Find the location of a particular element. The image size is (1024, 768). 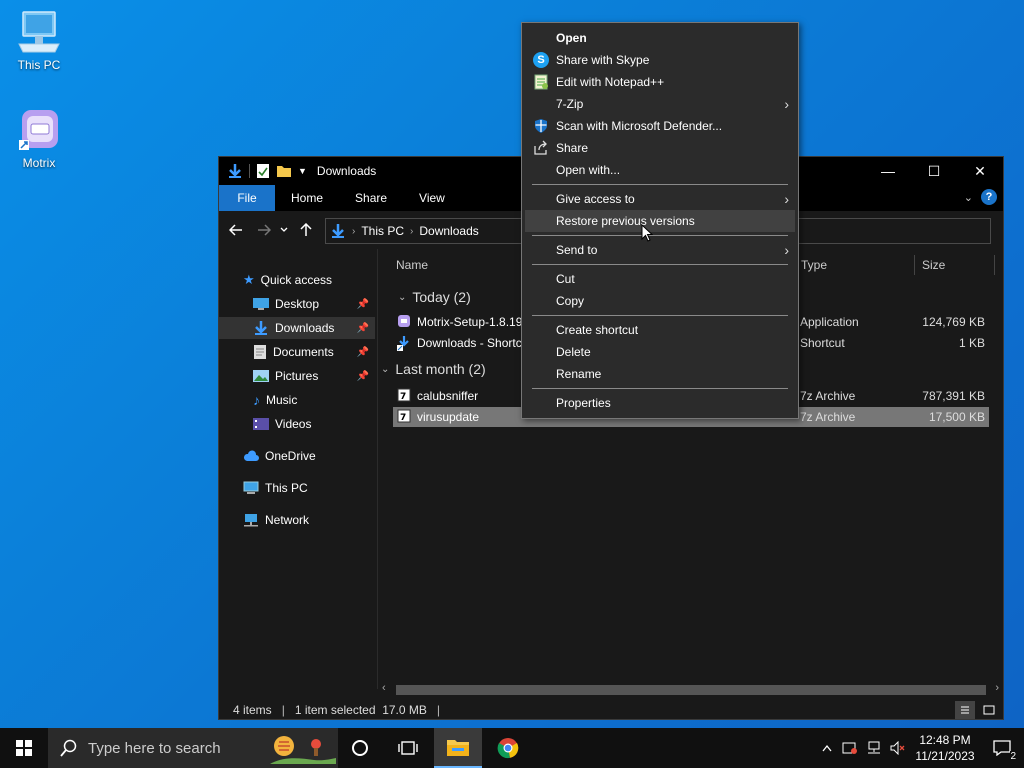

download-arrow-icon is located at coordinates (235, 171).